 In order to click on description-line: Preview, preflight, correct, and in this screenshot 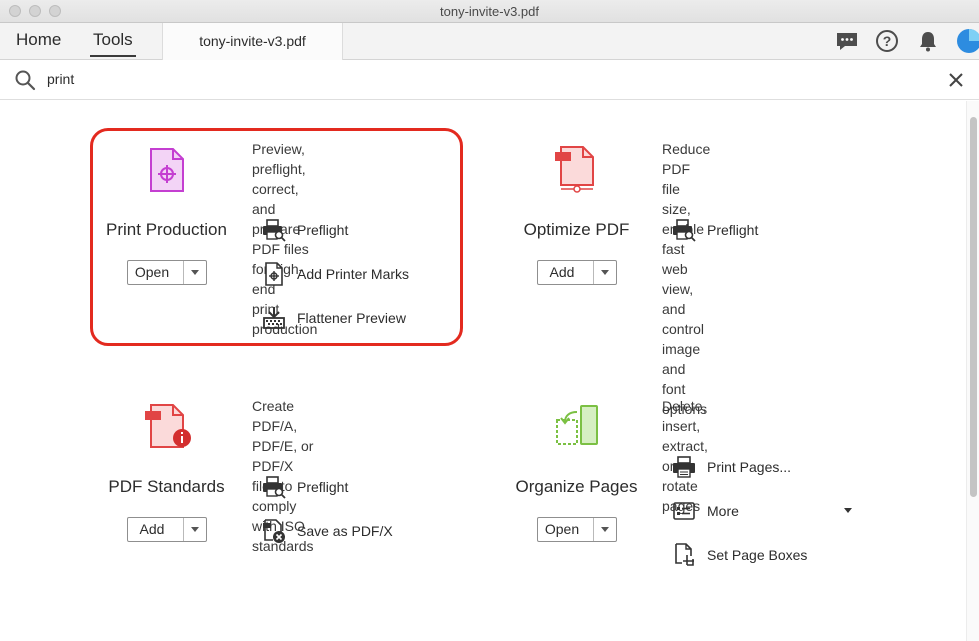, I will do `click(279, 179)`.